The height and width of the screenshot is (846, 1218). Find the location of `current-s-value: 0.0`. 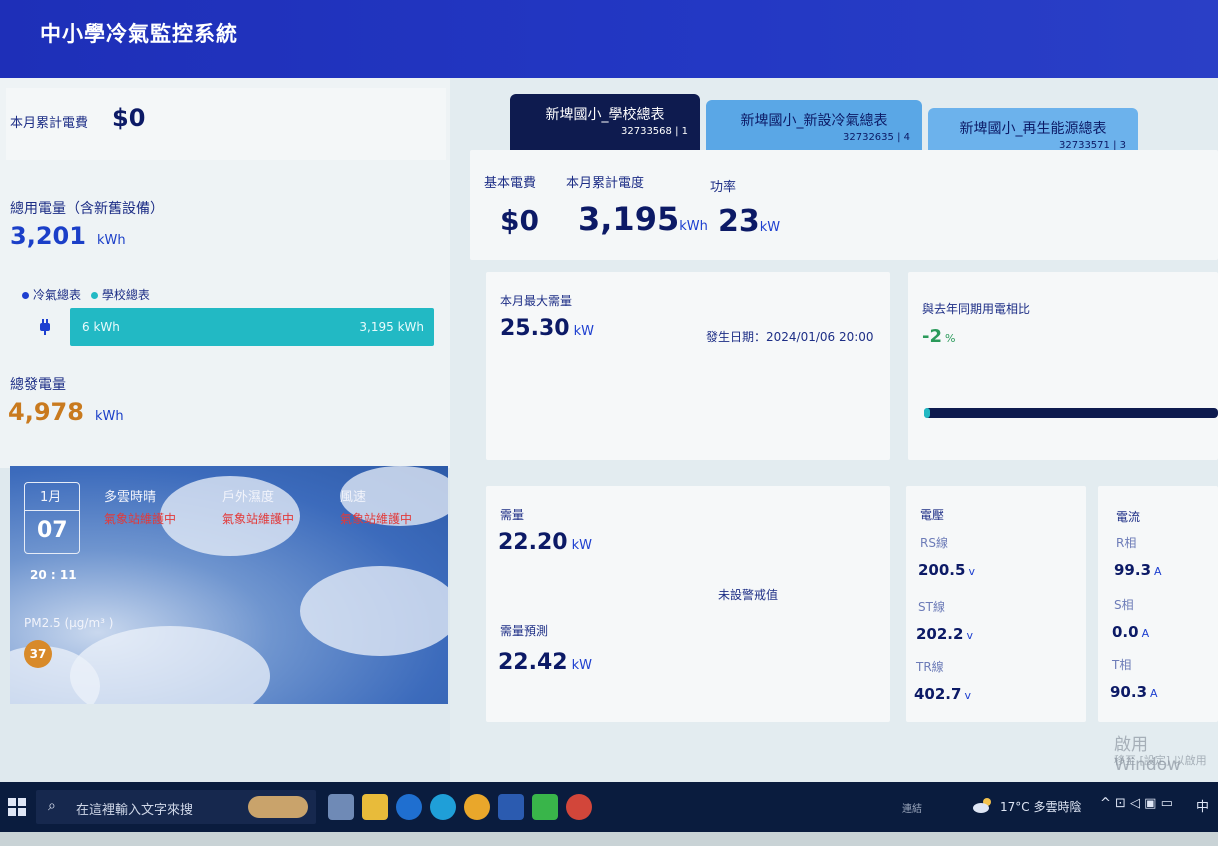

current-s-value: 0.0 is located at coordinates (1125, 632).